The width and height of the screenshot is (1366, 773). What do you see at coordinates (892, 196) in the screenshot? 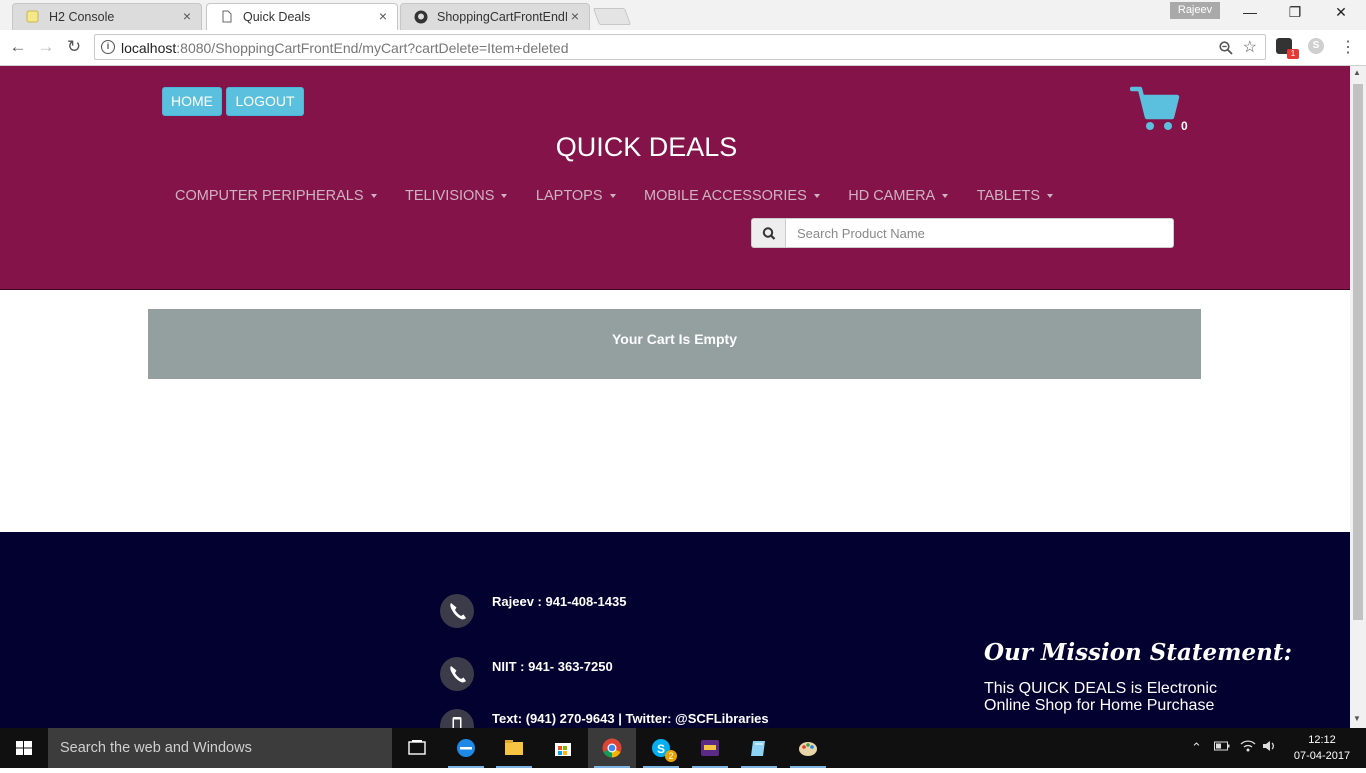
I see `nav-label: HD CAMERA` at bounding box center [892, 196].